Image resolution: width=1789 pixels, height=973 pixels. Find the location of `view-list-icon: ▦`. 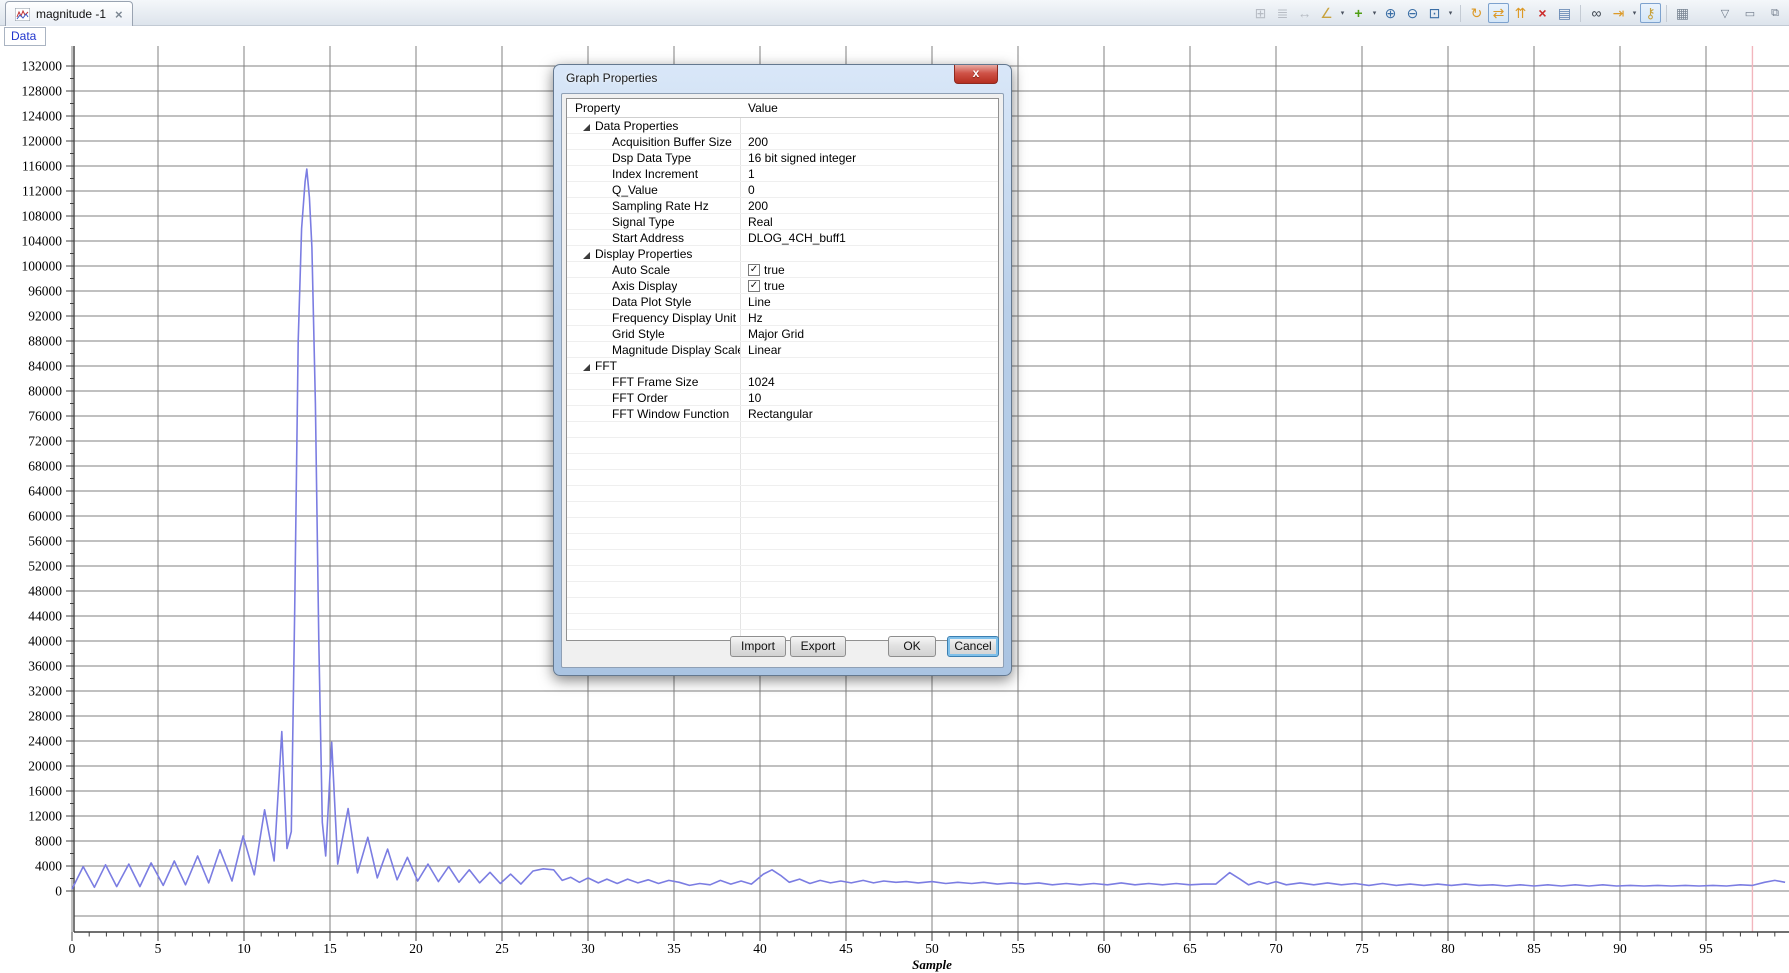

view-list-icon: ▦ is located at coordinates (1682, 13).